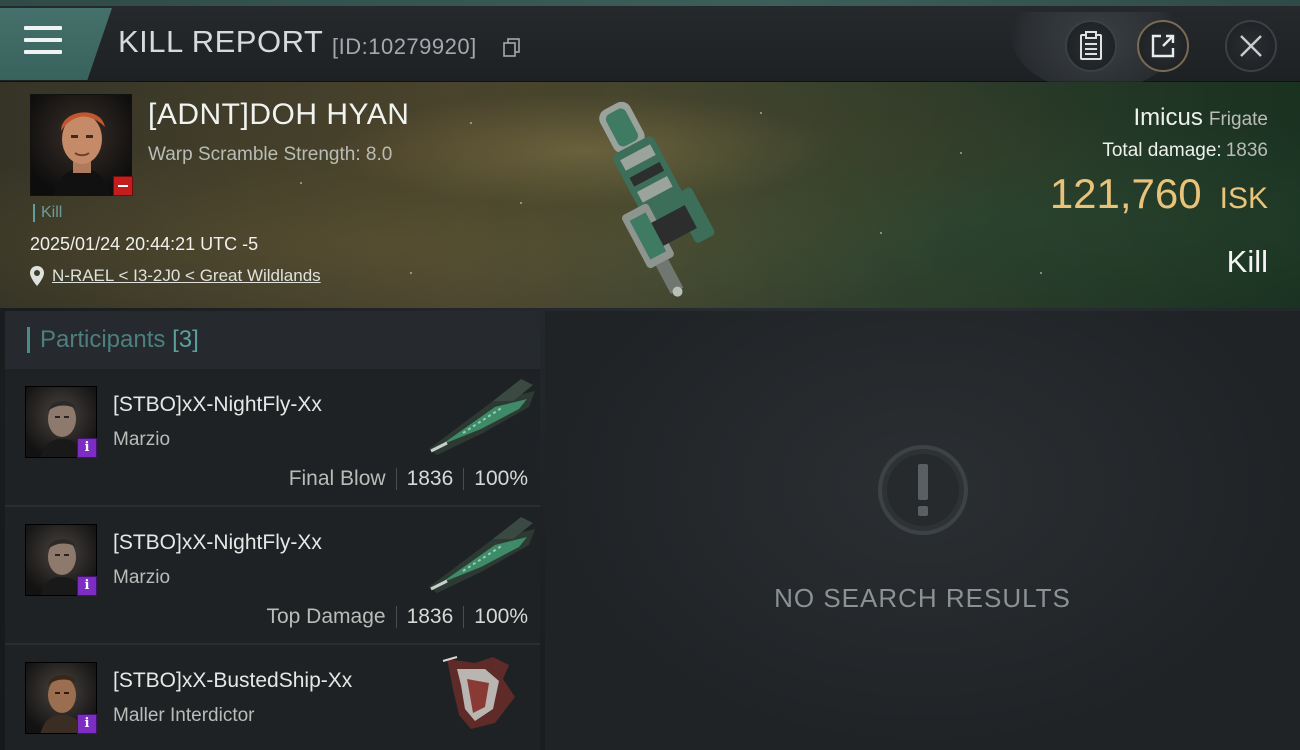 The width and height of the screenshot is (1300, 750). What do you see at coordinates (232, 681) in the screenshot?
I see `participant-name: [STBO]xX-BustedShip-Xx` at bounding box center [232, 681].